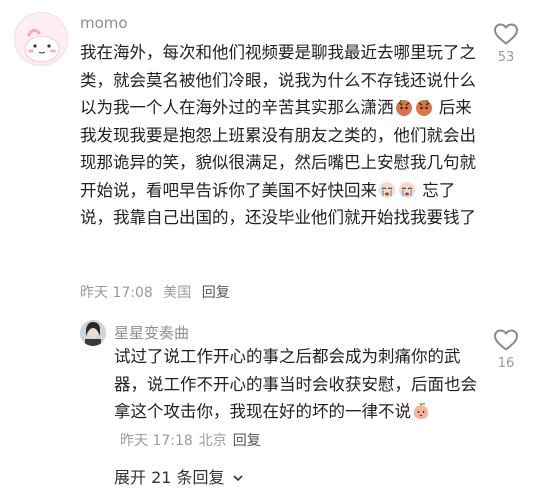  I want to click on reply-username: 星星变奏曲, so click(151, 332).